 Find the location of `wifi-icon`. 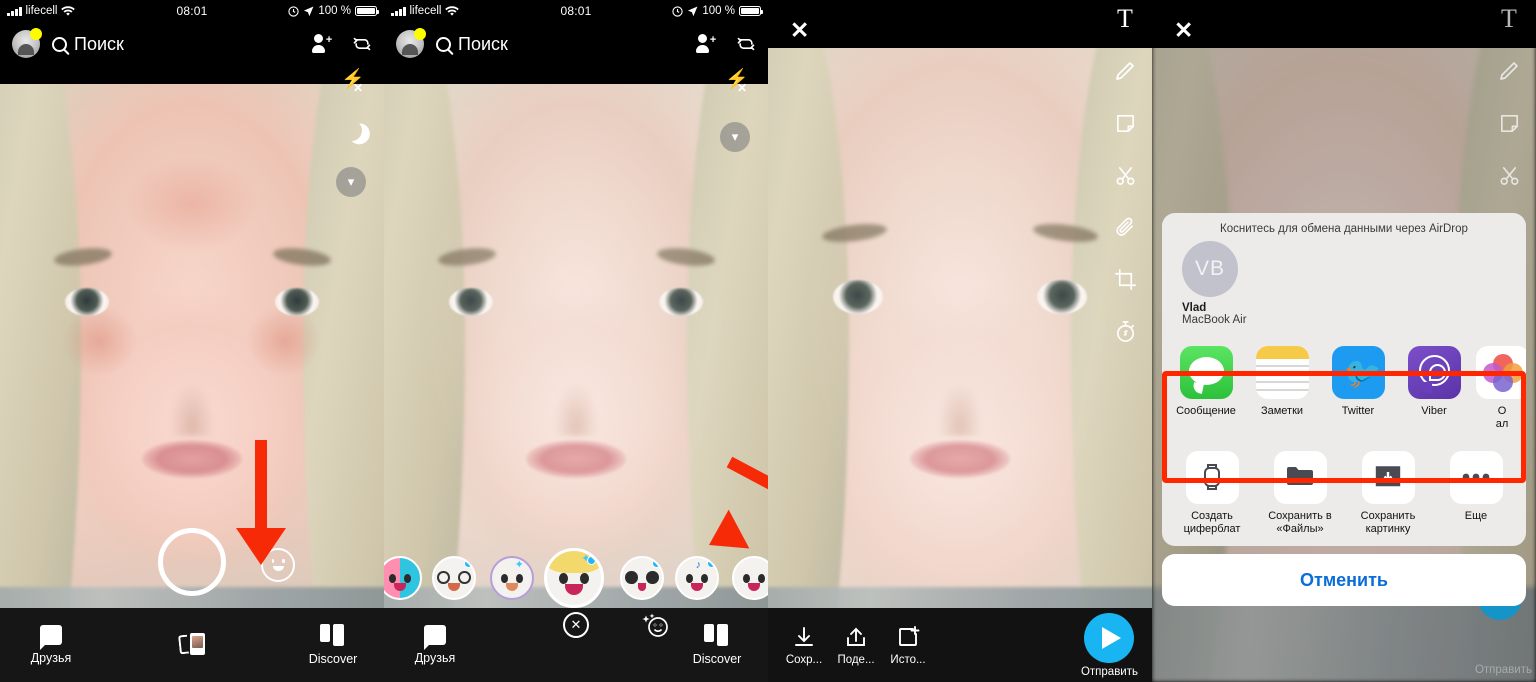

wifi-icon is located at coordinates (68, 10).